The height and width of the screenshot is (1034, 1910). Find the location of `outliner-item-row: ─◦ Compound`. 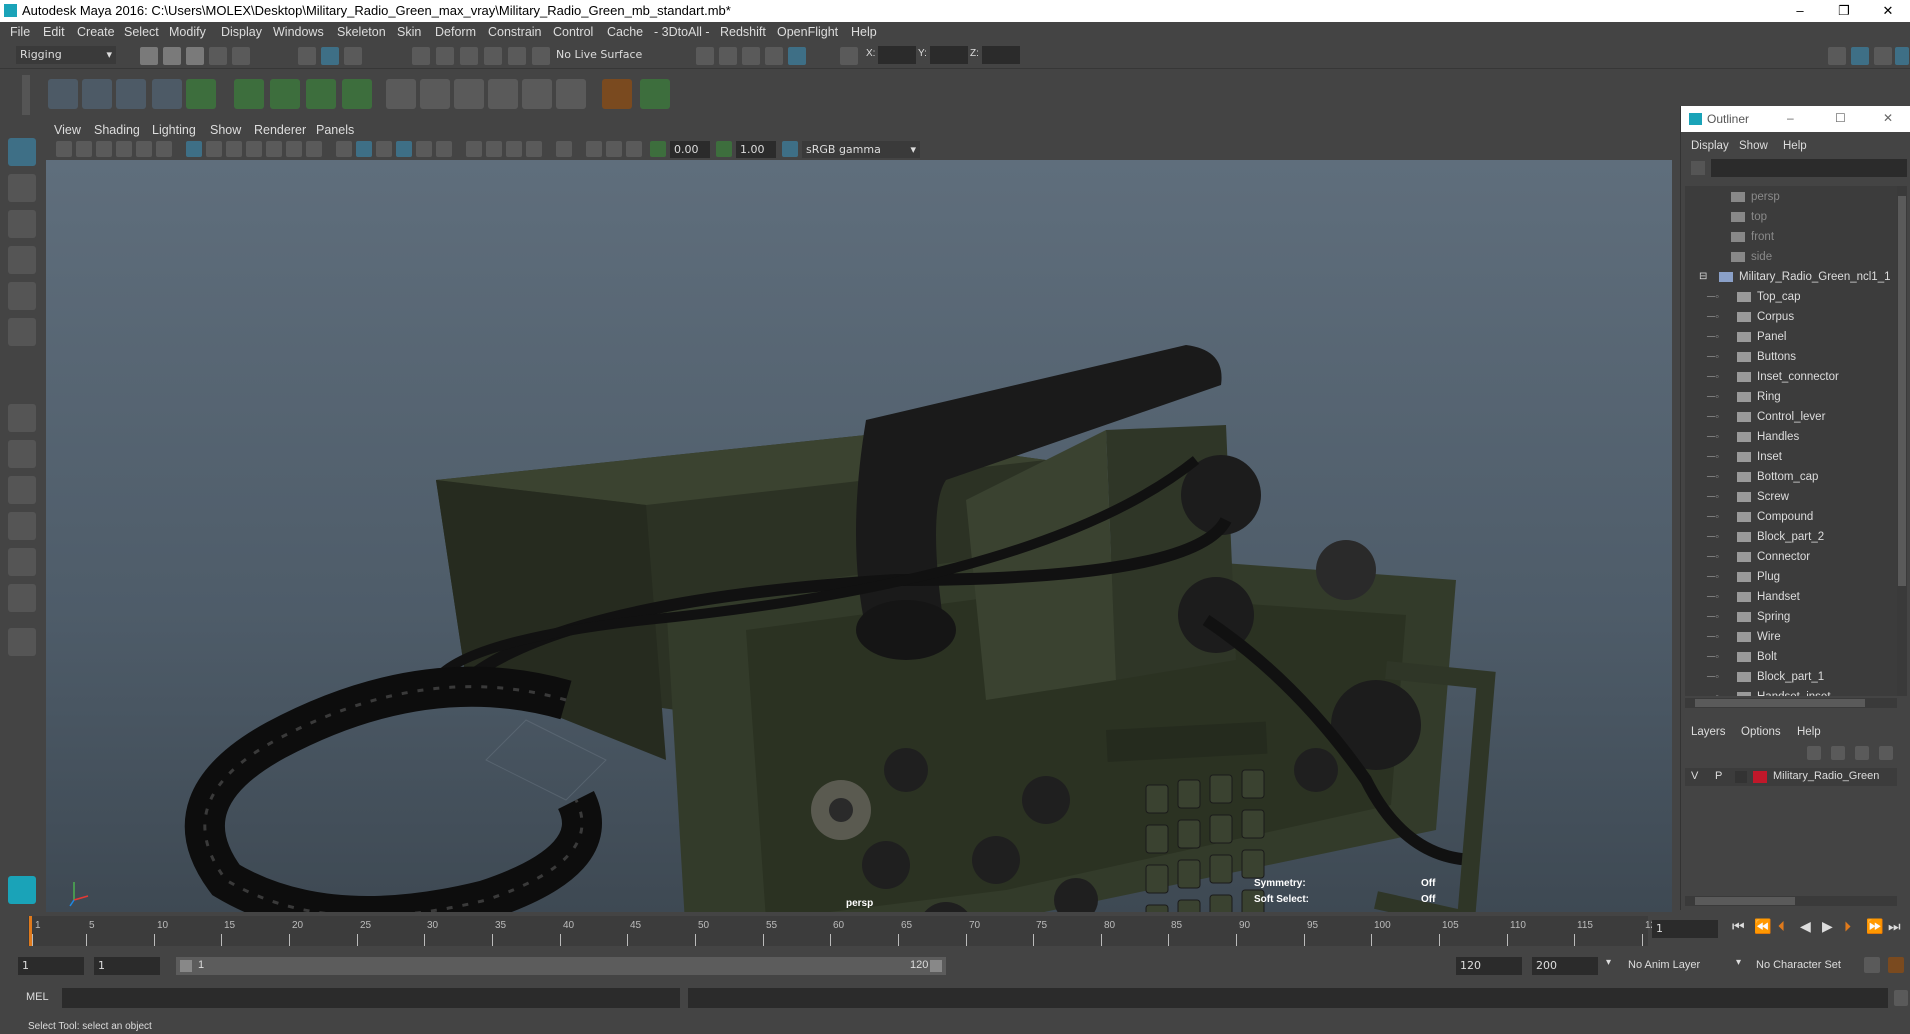

outliner-item-row: ─◦ Compound is located at coordinates (1791, 518).